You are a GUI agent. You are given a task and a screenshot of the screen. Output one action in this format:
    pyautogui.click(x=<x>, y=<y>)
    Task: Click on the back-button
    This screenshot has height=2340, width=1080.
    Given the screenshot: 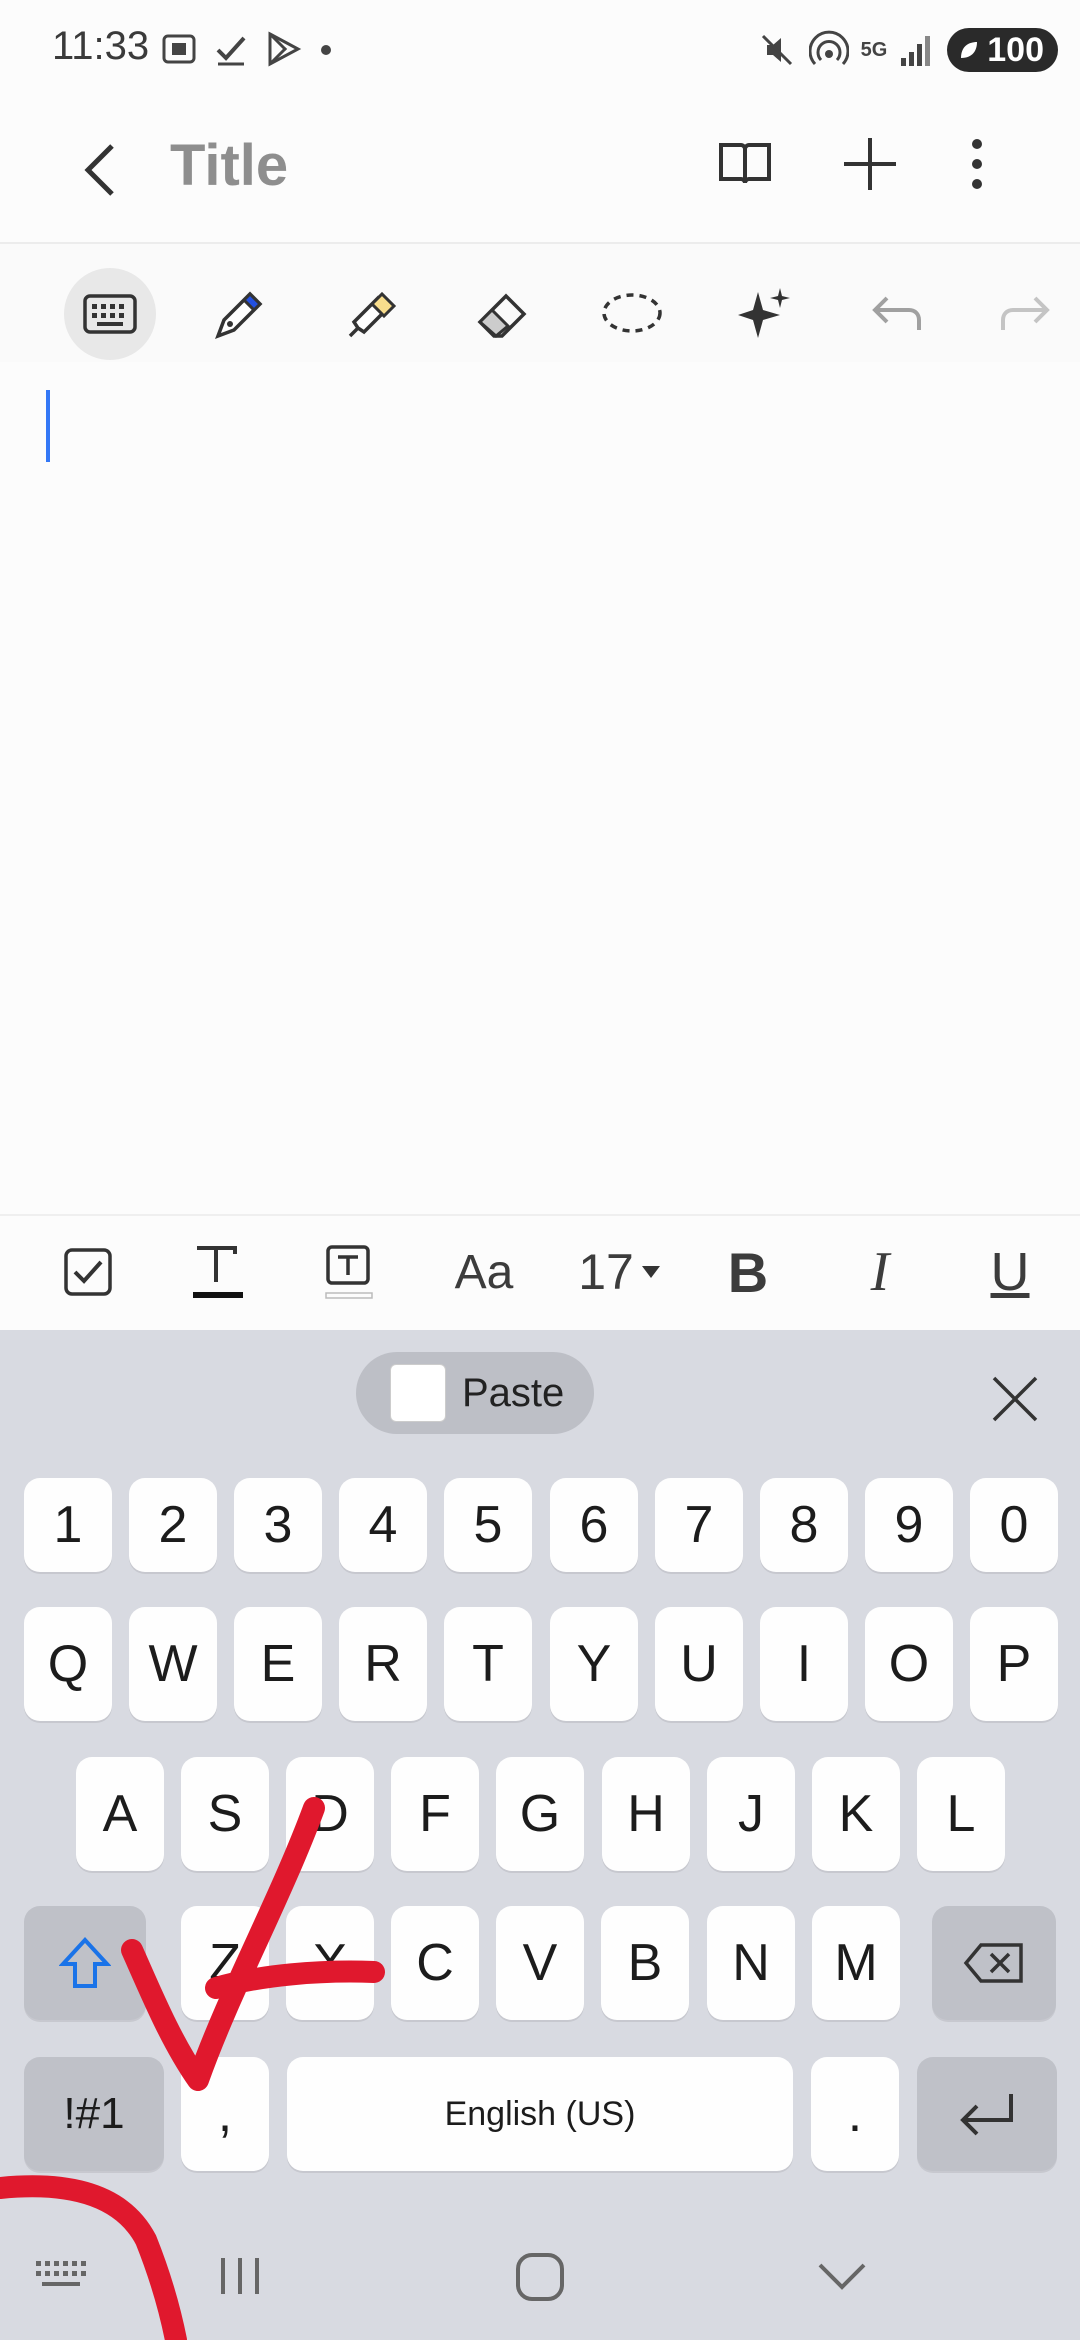 What is the action you would take?
    pyautogui.click(x=100, y=170)
    